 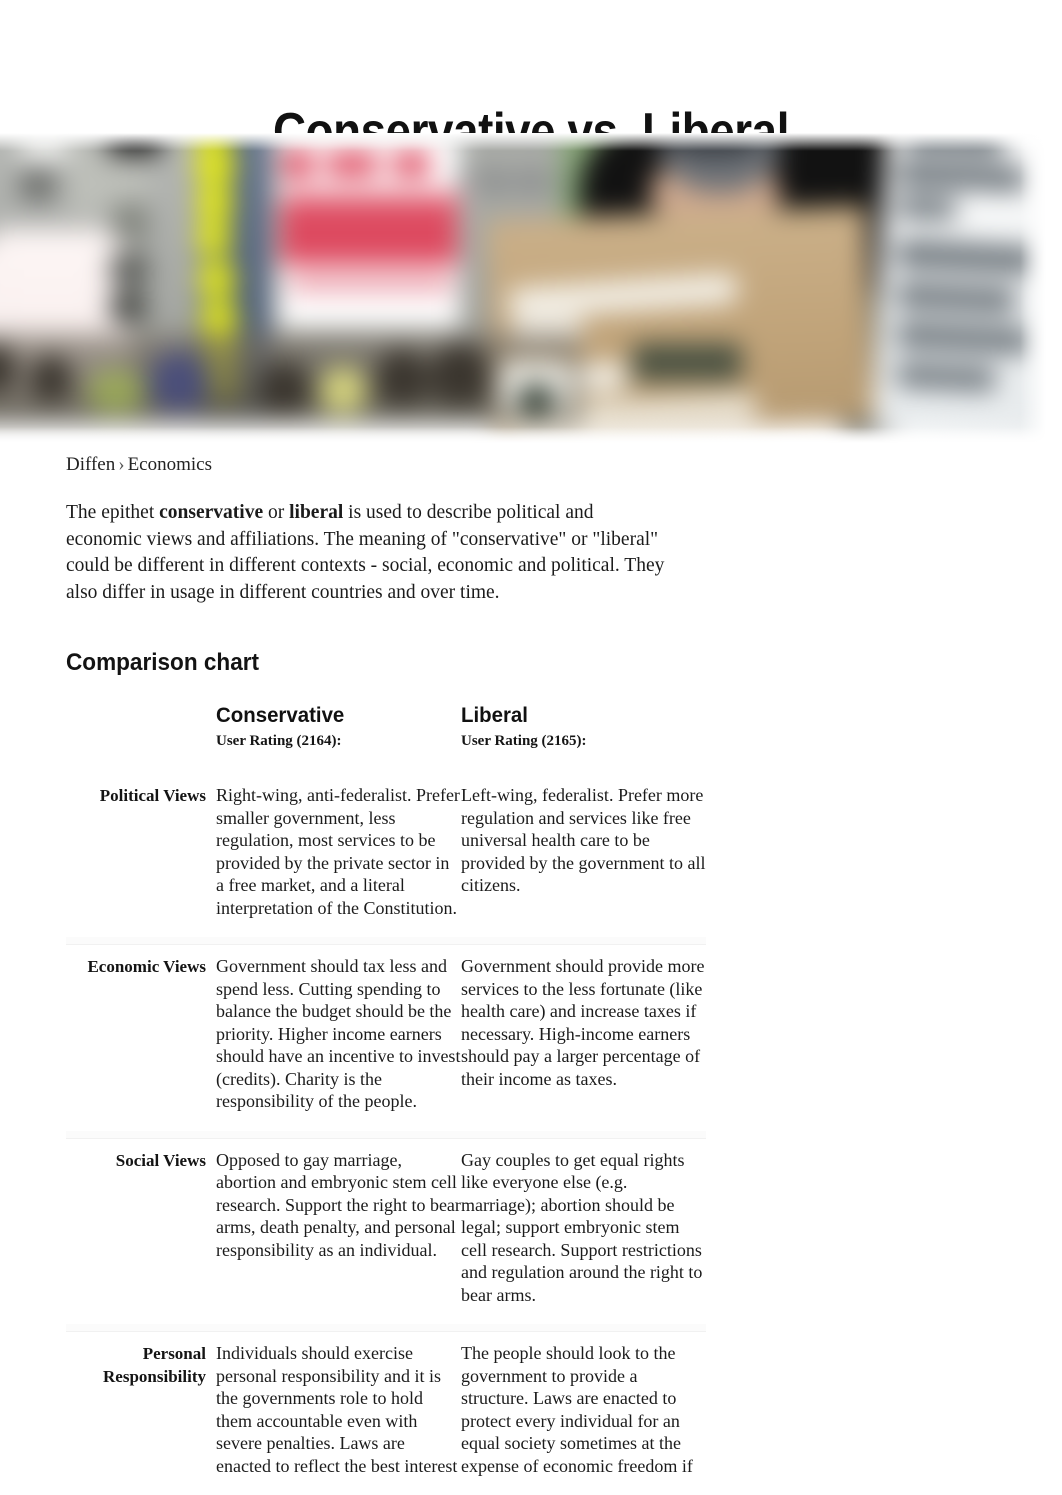 What do you see at coordinates (170, 464) in the screenshot?
I see `breadcrumb-item-economics: Economics` at bounding box center [170, 464].